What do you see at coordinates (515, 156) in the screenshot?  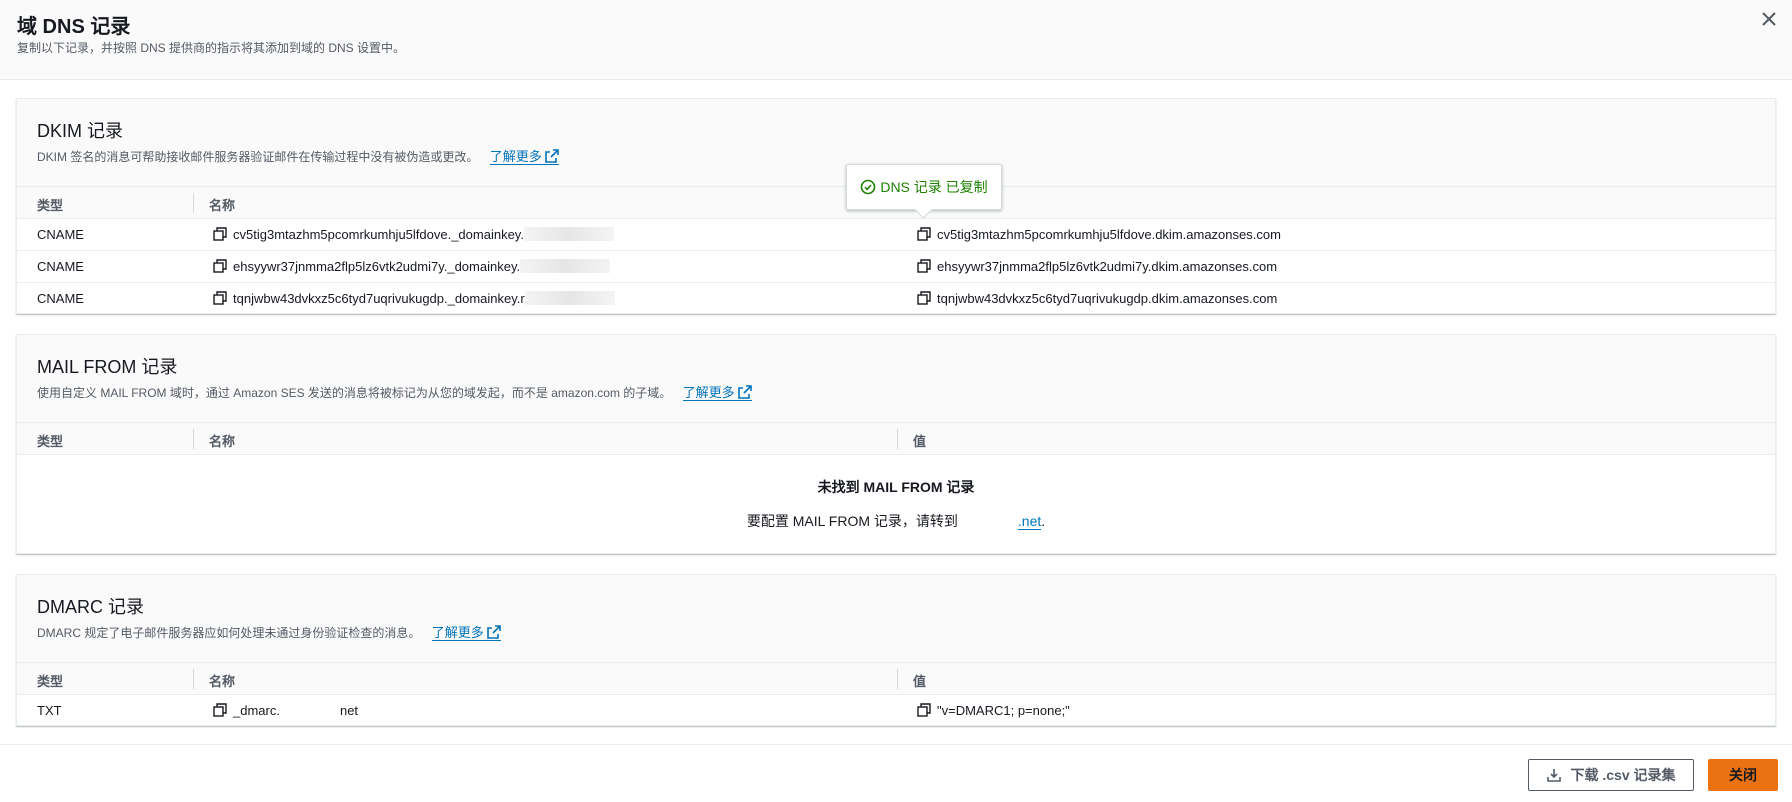 I see `dkim-learn-more-label: 了解更多` at bounding box center [515, 156].